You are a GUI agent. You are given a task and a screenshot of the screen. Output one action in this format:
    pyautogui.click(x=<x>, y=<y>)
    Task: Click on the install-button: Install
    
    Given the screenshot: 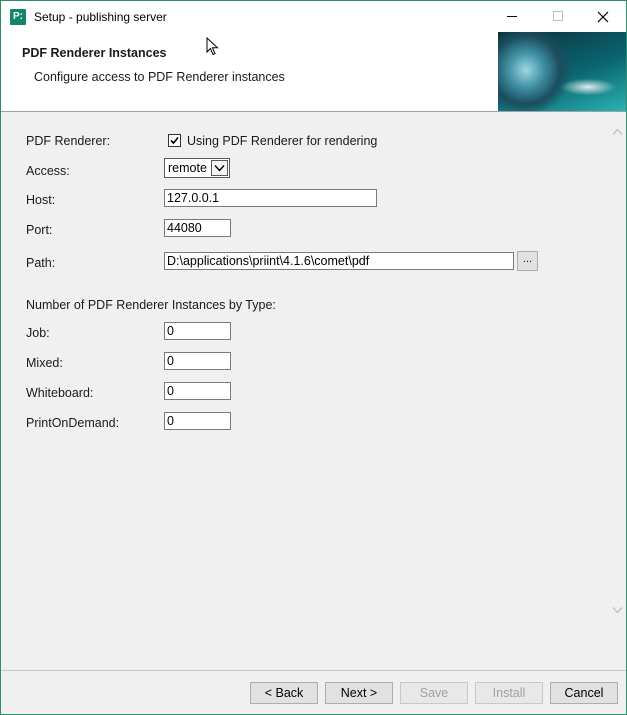 What is the action you would take?
    pyautogui.click(x=509, y=693)
    